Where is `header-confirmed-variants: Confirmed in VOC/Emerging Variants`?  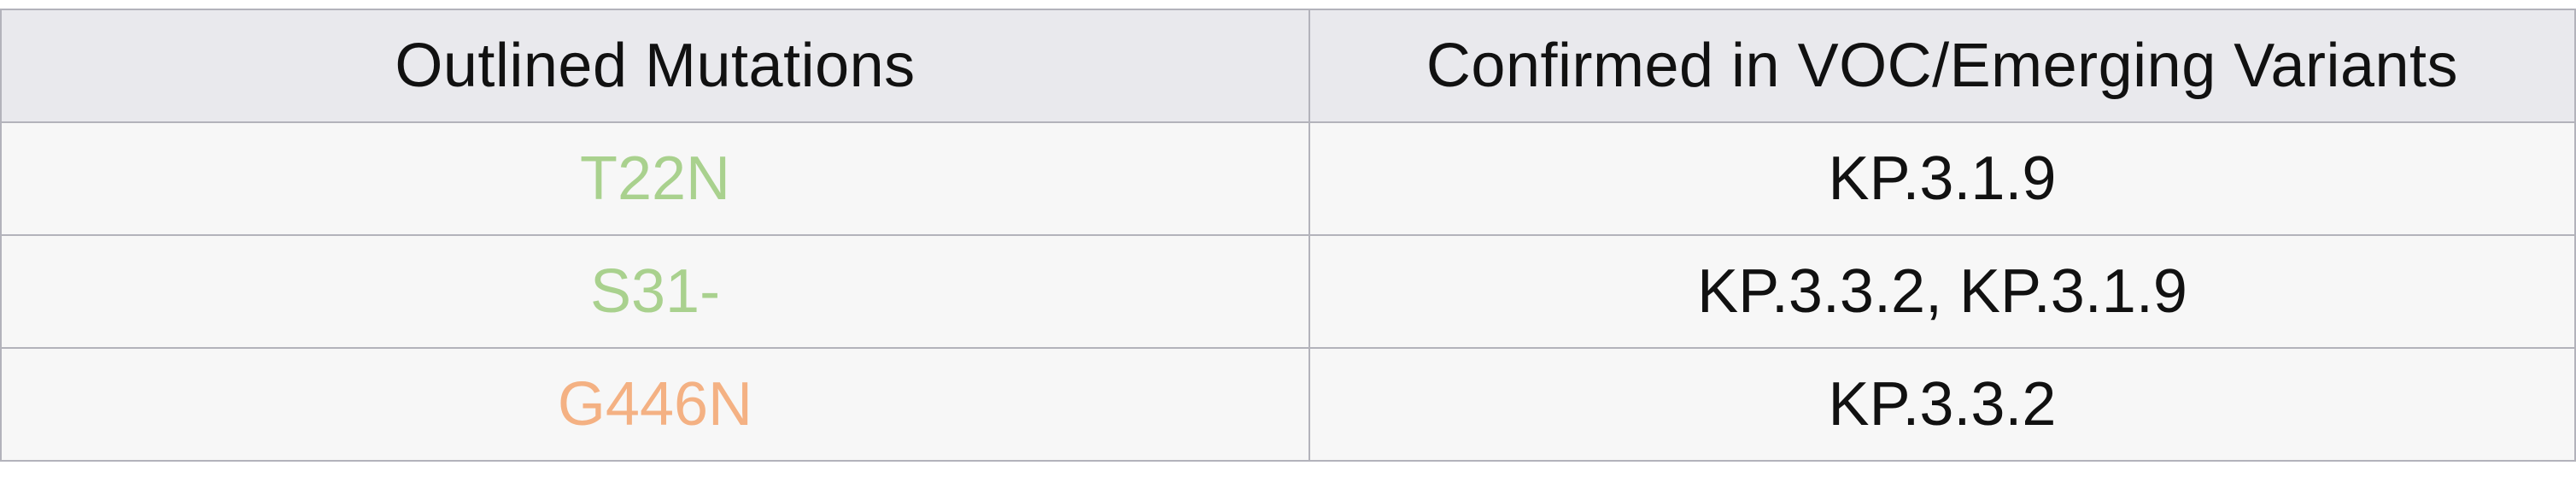 header-confirmed-variants: Confirmed in VOC/Emerging Variants is located at coordinates (1942, 66).